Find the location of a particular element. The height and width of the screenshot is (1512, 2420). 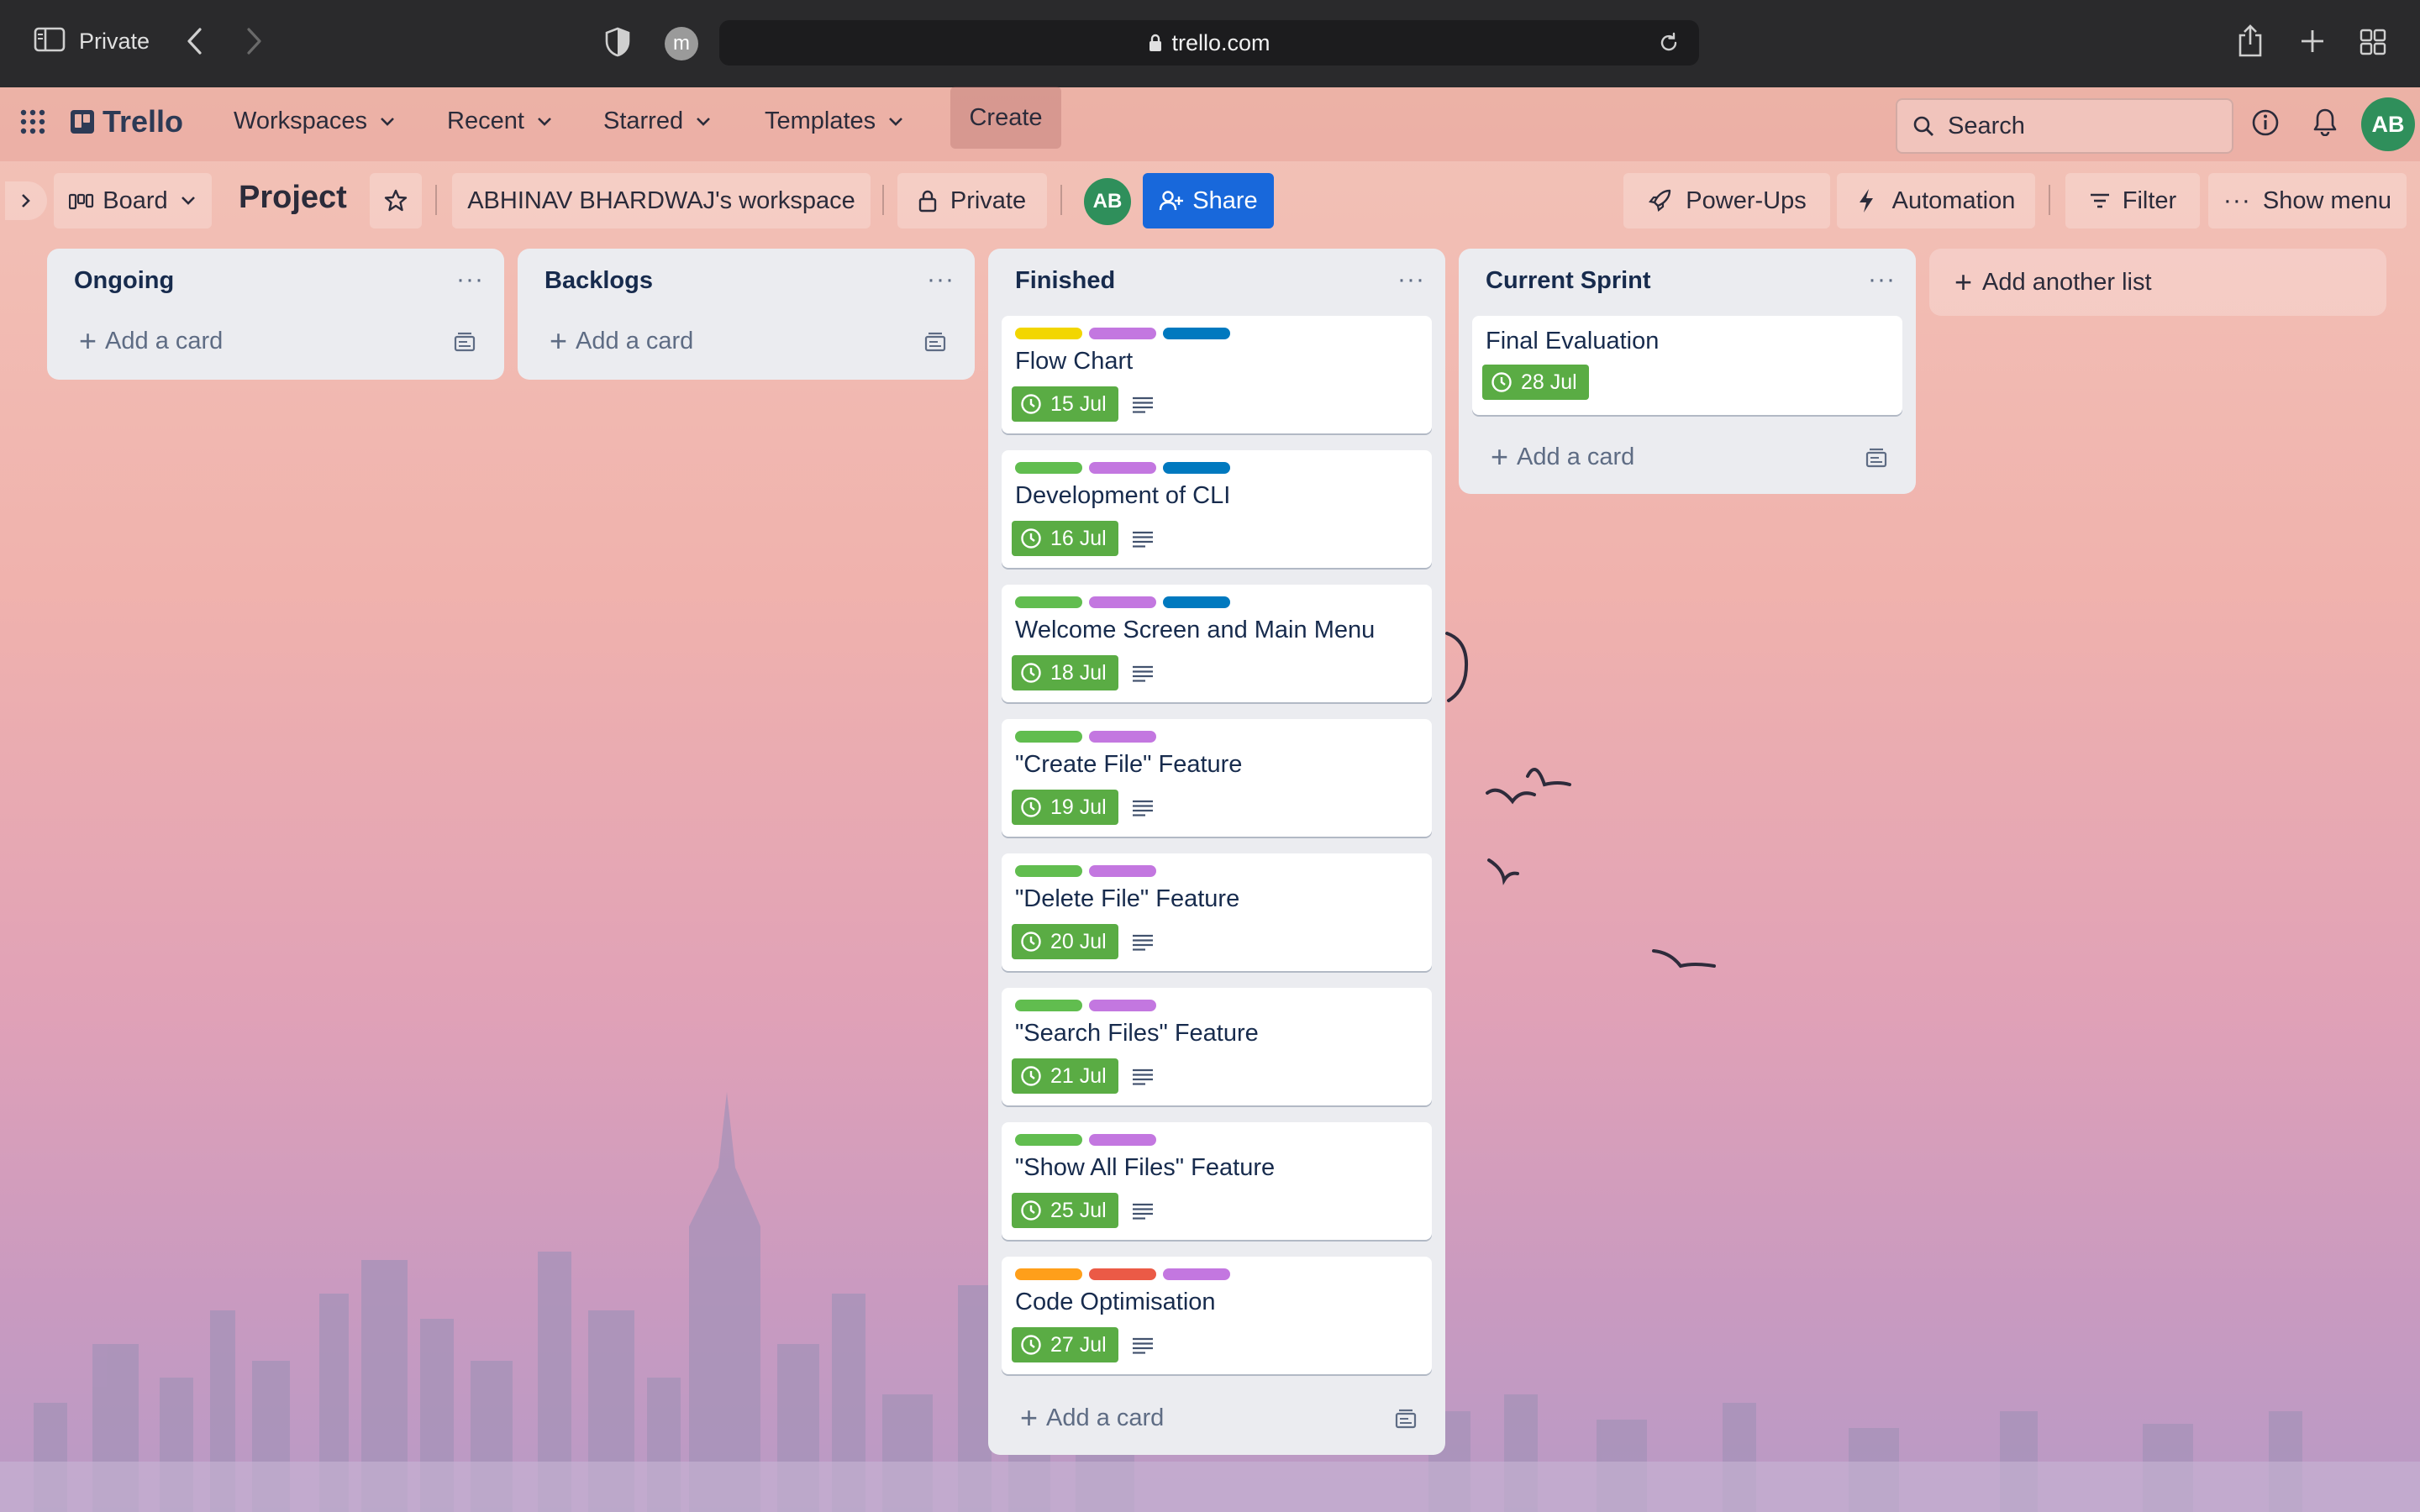

app-switcher-icon is located at coordinates (33, 121).